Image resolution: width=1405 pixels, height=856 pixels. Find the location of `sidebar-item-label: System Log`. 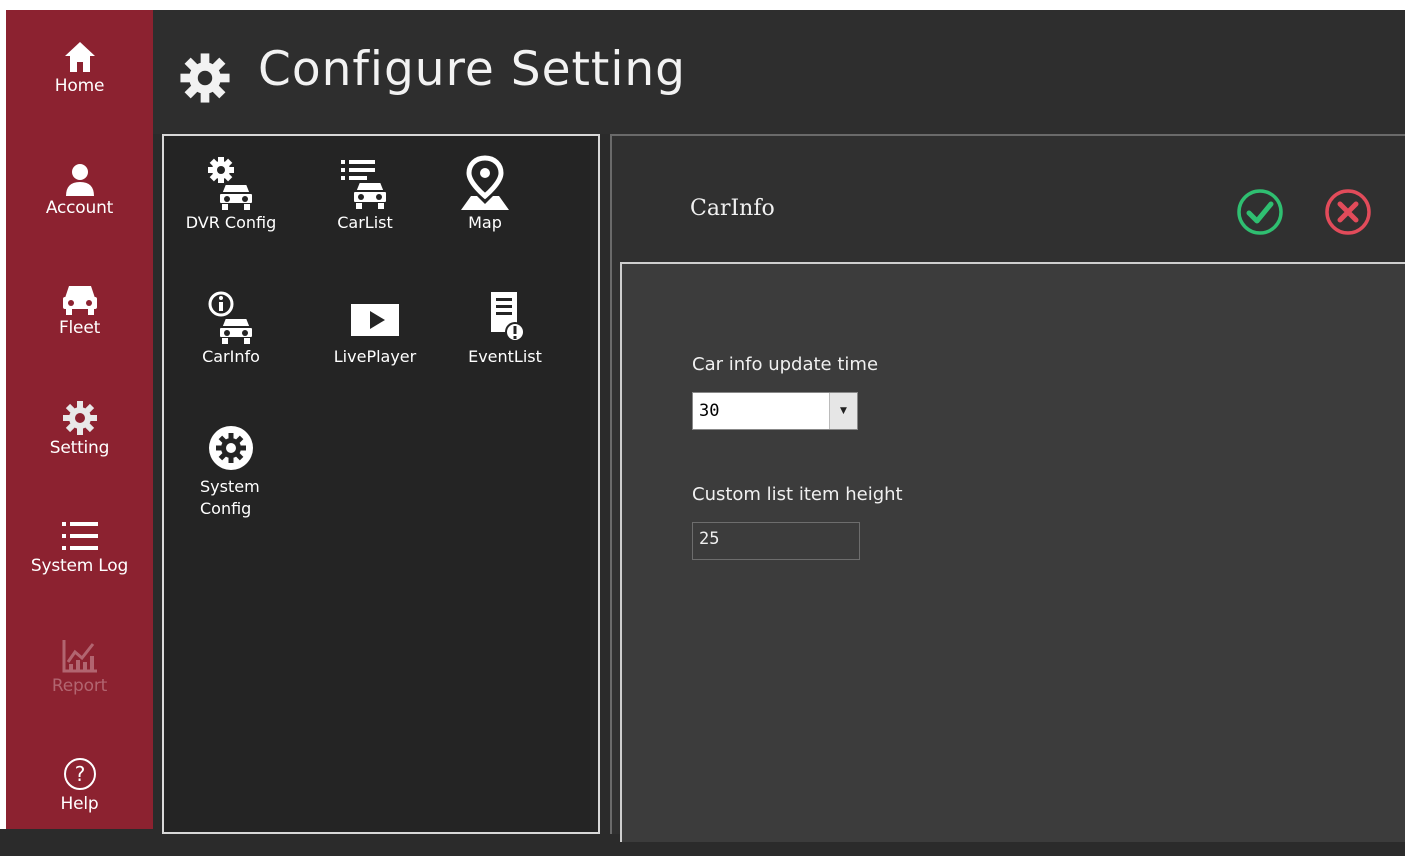

sidebar-item-label: System Log is located at coordinates (79, 566).